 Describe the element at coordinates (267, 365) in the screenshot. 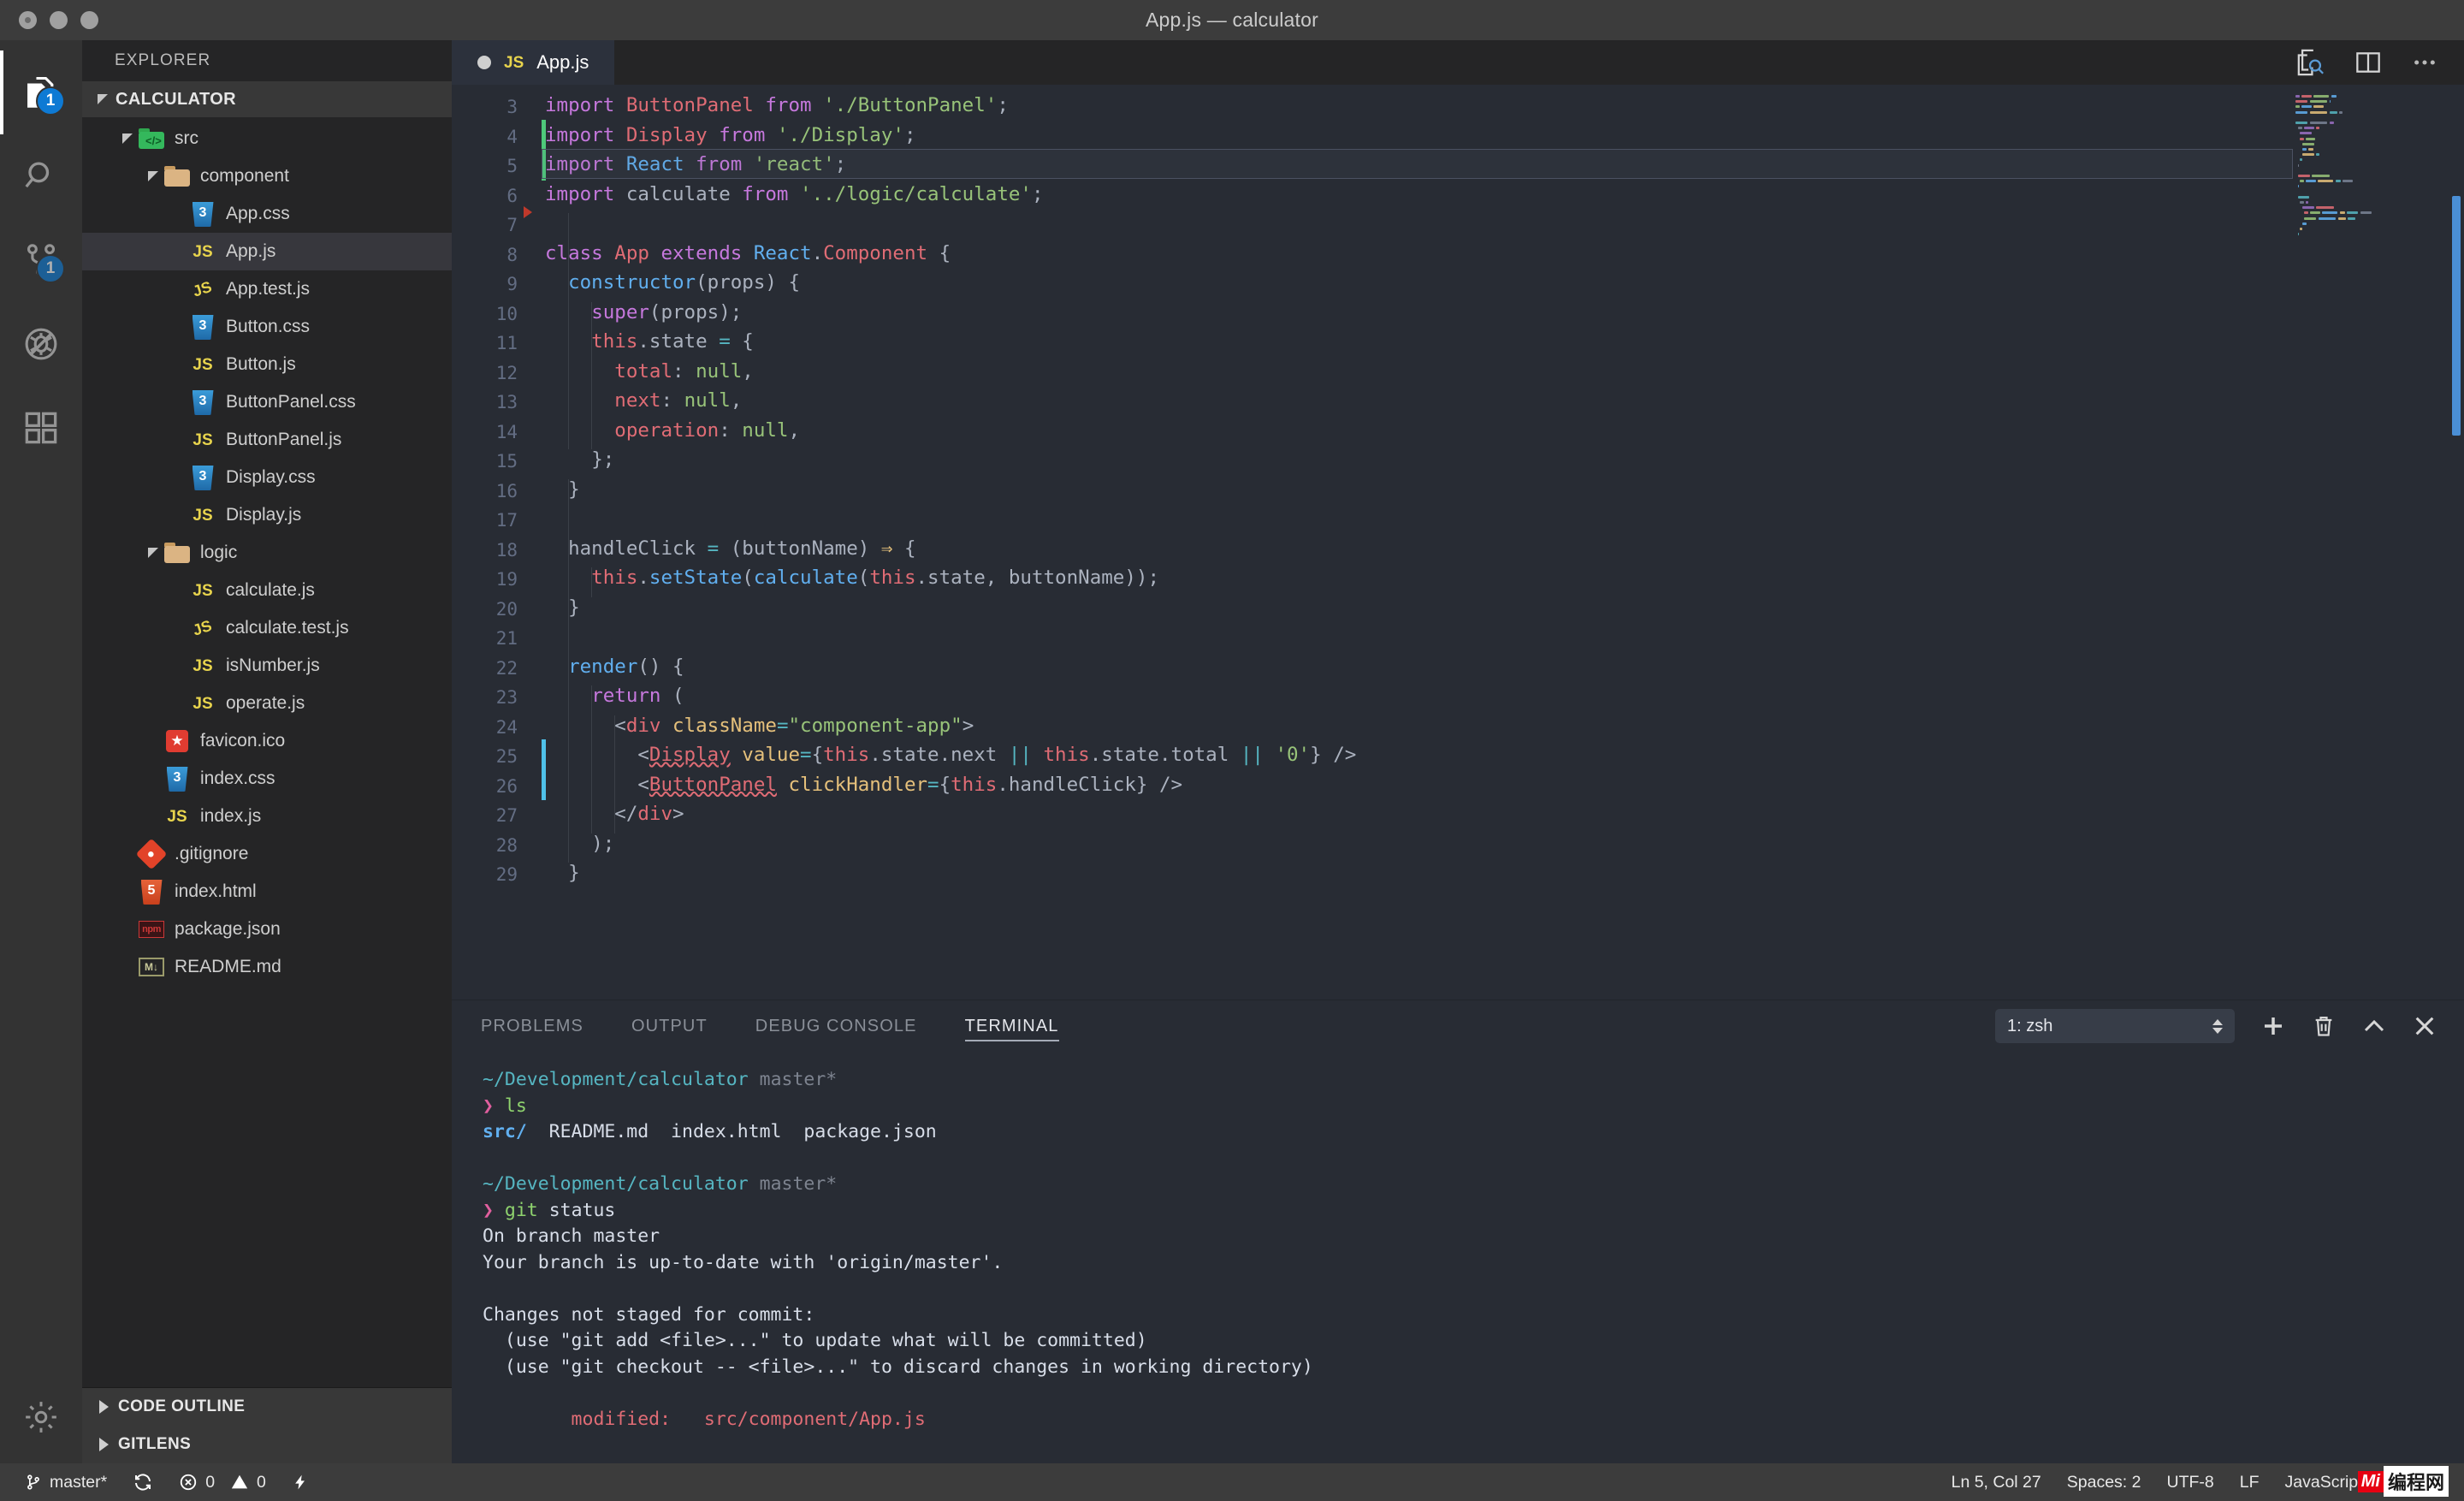

I see `tree-file-Button.js: JS Button.js` at that location.